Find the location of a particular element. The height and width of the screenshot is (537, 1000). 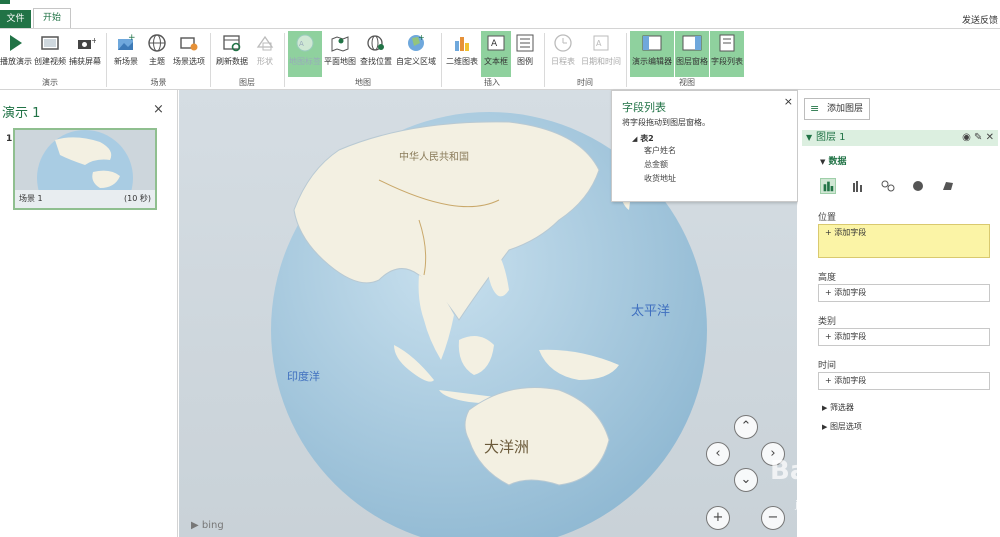

layer-name: 图层 1 is located at coordinates (831, 137).